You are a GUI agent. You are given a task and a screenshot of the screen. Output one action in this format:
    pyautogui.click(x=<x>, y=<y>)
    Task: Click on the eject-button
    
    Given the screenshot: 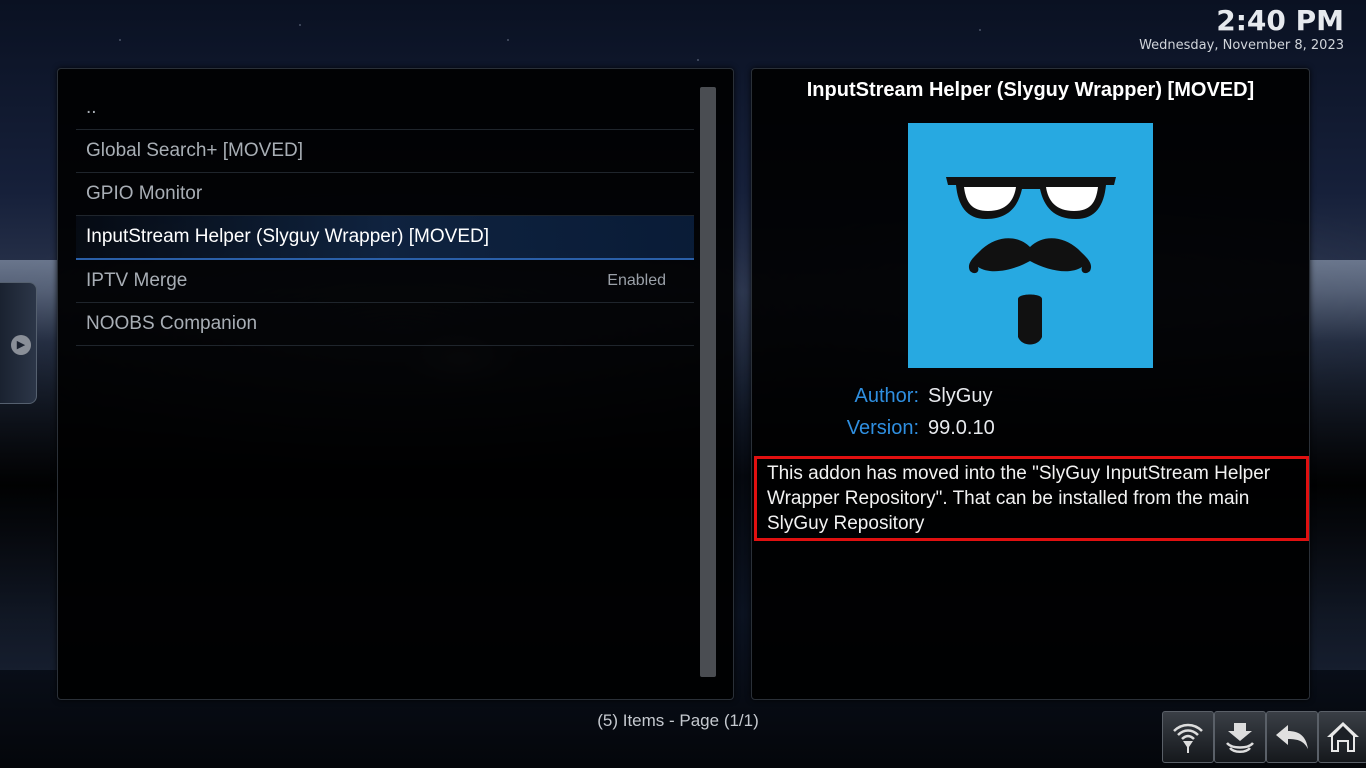 What is the action you would take?
    pyautogui.click(x=1240, y=737)
    